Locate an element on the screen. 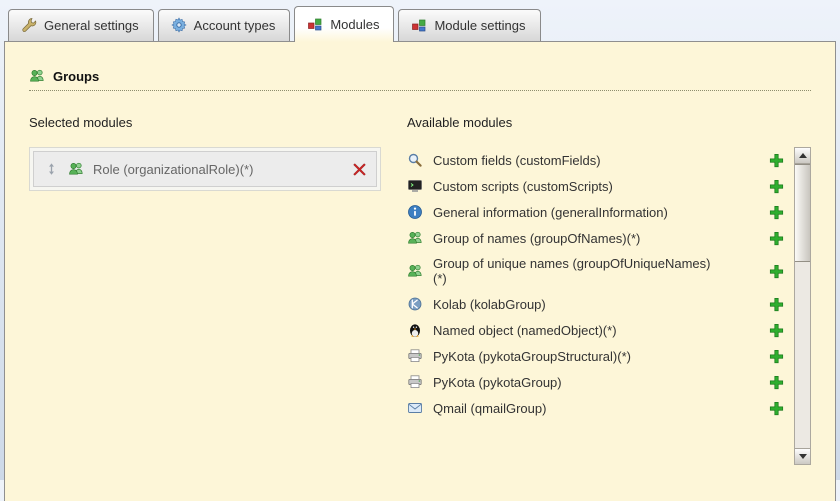 This screenshot has width=840, height=501. available-module-label: PyKota (pykotaGroupStructural)(*) is located at coordinates (532, 356).